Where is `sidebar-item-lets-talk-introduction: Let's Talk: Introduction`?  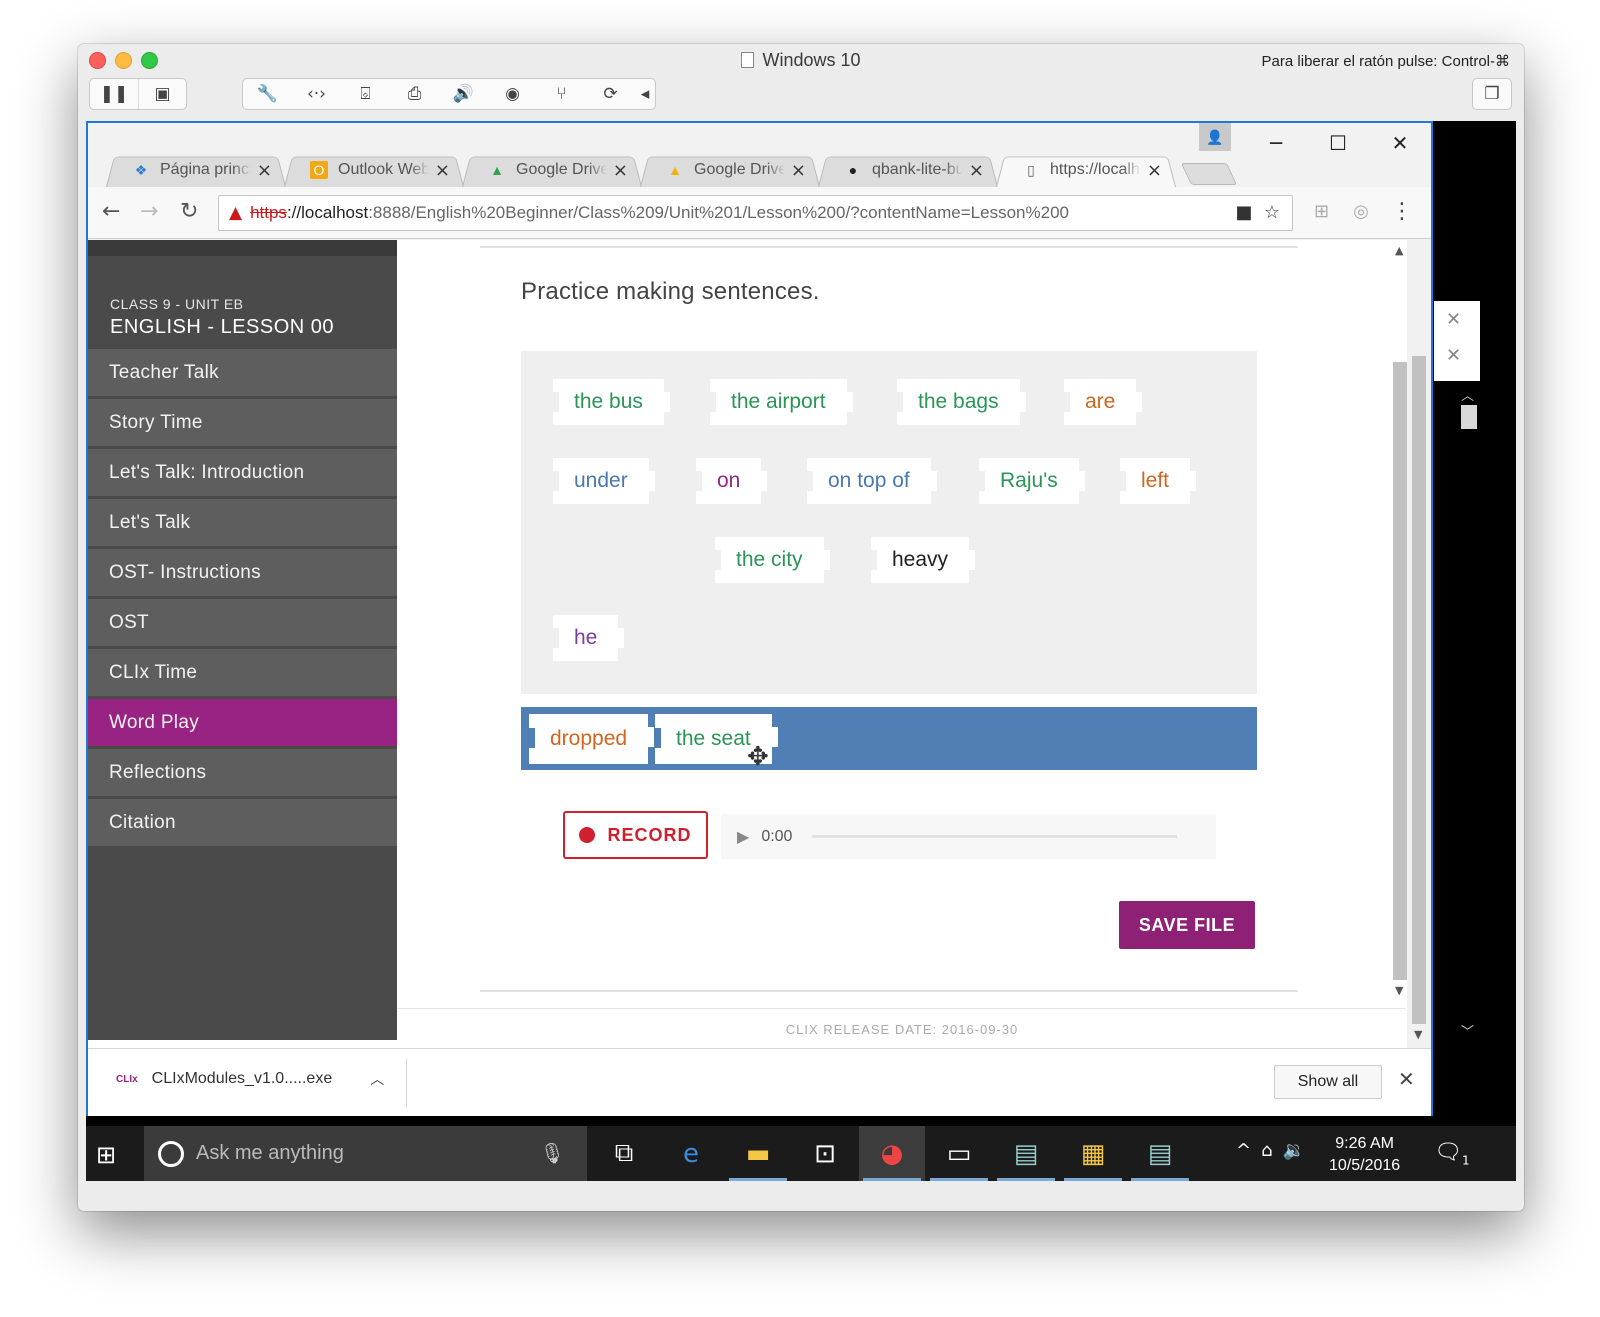 sidebar-item-lets-talk-introduction: Let's Talk: Introduction is located at coordinates (242, 472).